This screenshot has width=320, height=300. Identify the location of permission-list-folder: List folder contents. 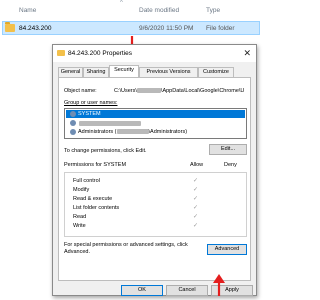
(96, 208).